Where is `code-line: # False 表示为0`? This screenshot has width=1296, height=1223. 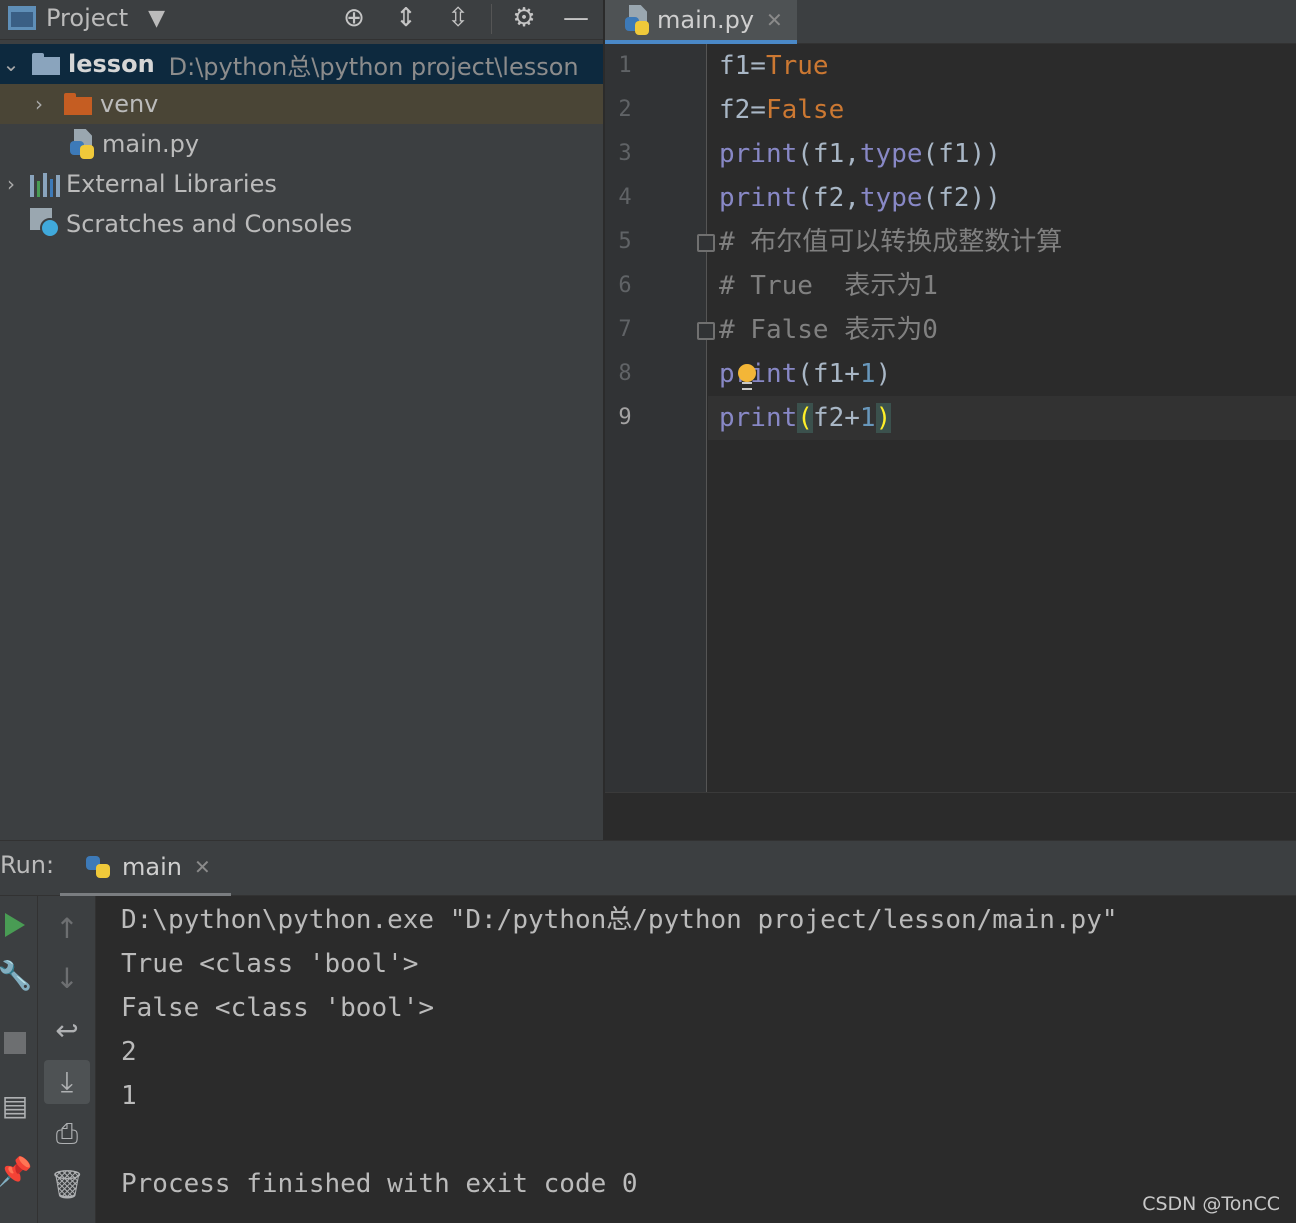
code-line: # False 表示为0 is located at coordinates (828, 330).